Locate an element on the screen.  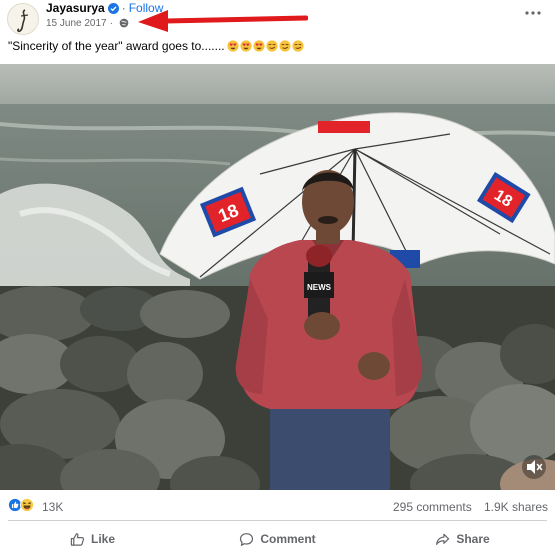
post-meta: 15 June 2017 · is located at coordinates (87, 23).